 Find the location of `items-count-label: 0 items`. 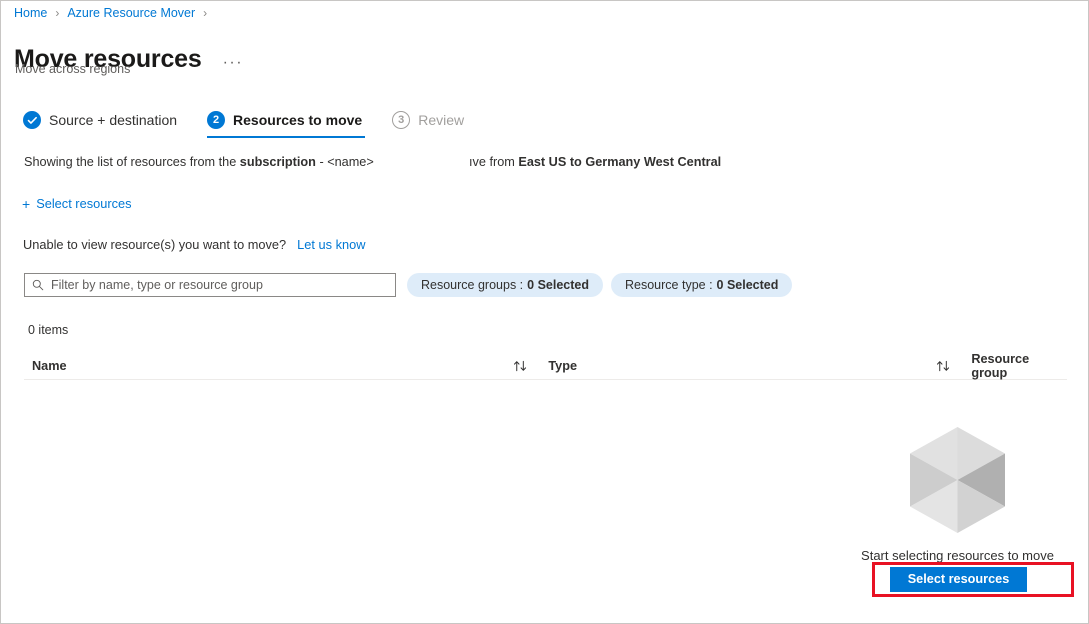

items-count-label: 0 items is located at coordinates (48, 330).